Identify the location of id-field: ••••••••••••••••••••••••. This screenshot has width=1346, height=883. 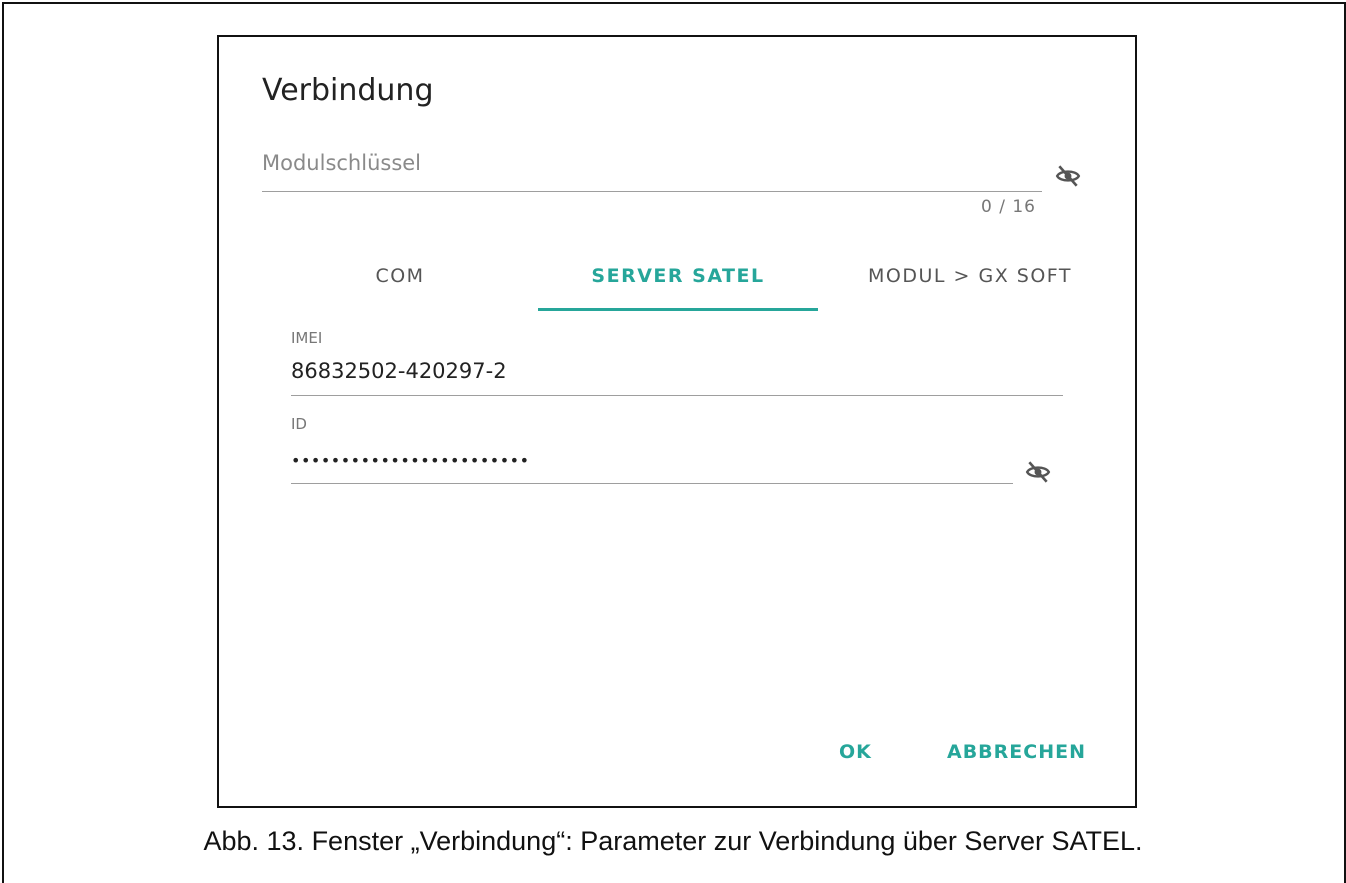
(652, 466).